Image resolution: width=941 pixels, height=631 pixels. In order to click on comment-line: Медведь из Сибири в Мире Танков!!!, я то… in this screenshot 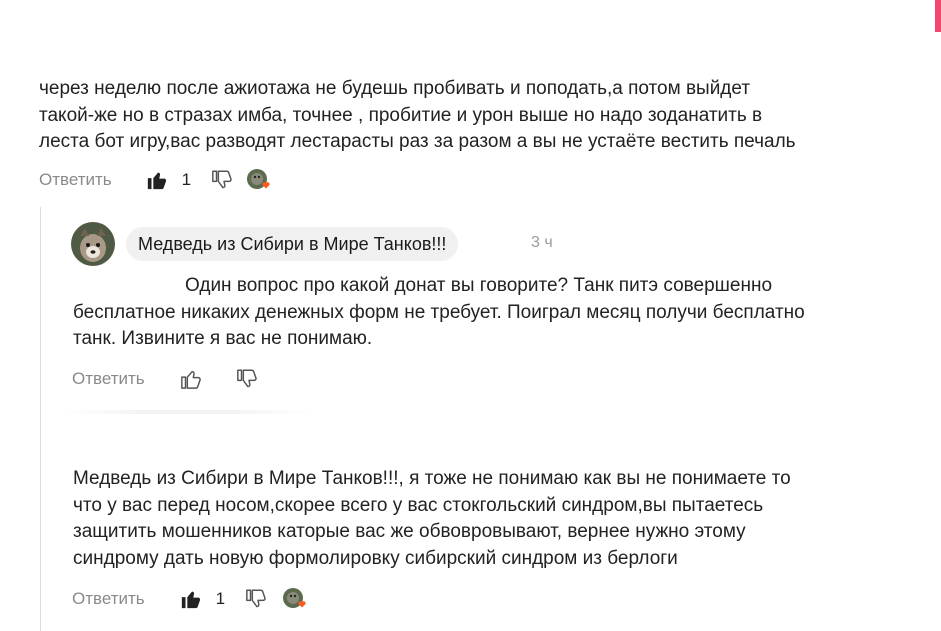, I will do `click(432, 478)`.